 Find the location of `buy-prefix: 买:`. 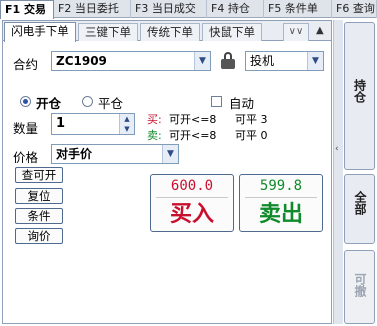

buy-prefix: 买: is located at coordinates (154, 119).